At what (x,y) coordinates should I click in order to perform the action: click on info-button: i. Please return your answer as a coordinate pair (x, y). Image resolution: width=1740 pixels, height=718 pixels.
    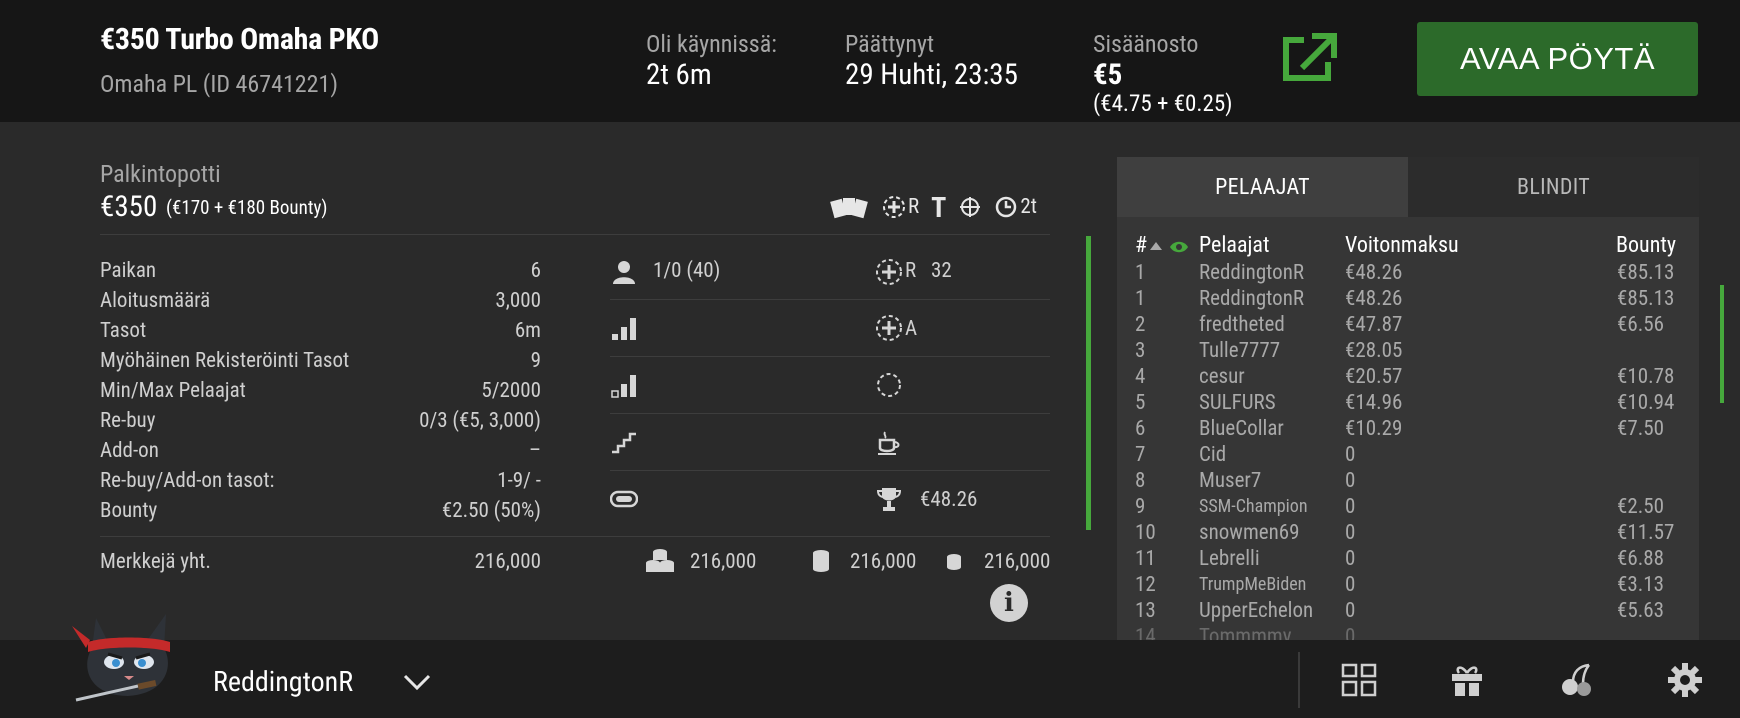
    Looking at the image, I should click on (1009, 603).